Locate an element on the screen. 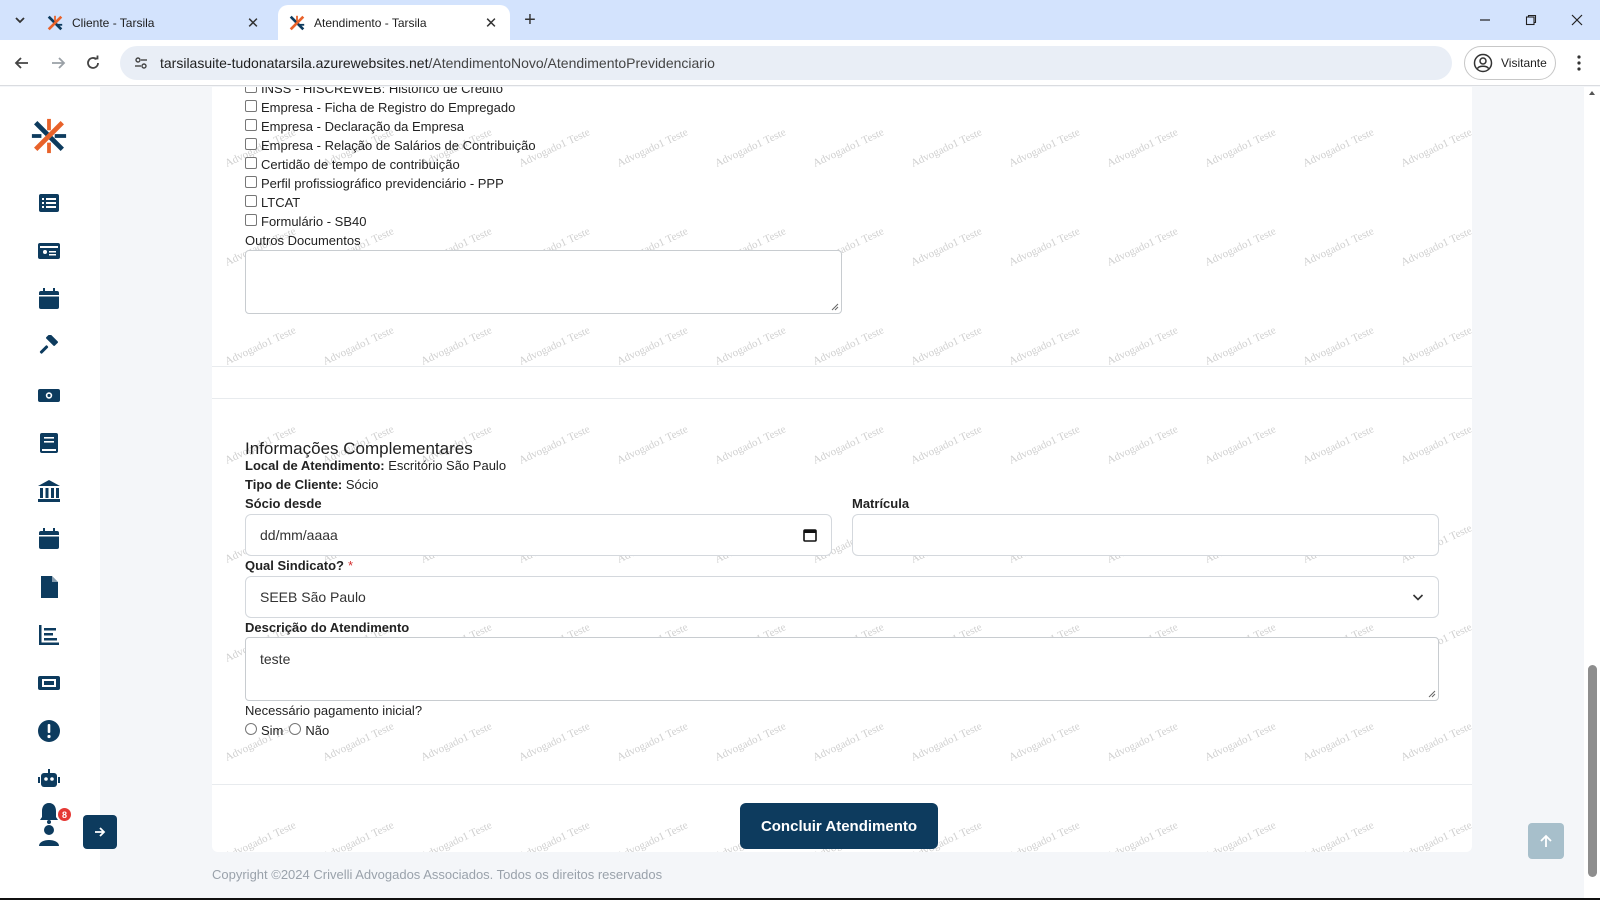 The width and height of the screenshot is (1600, 900). arrow-up-icon is located at coordinates (1546, 840).